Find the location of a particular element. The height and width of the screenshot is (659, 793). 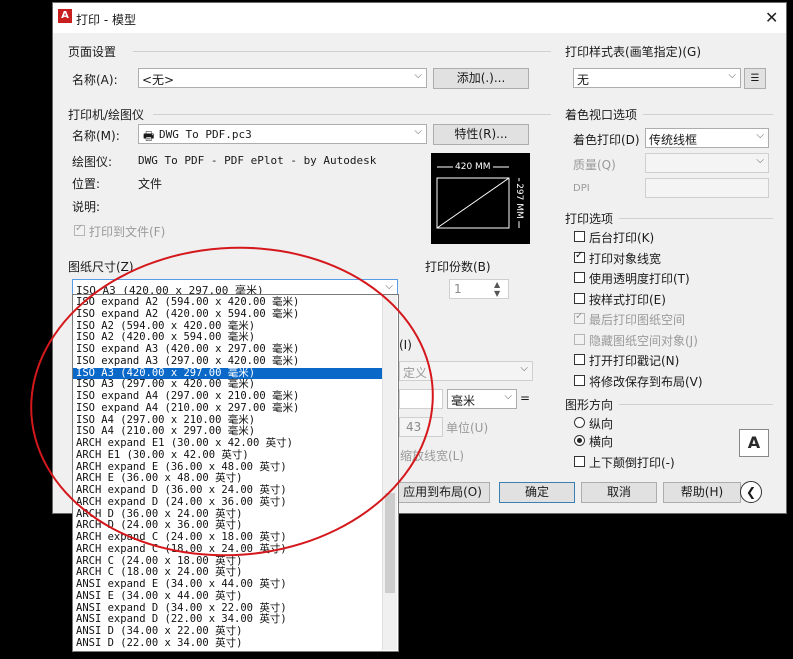

paper-size-option: ARCH expand E1 (30.00 x 42.00 英寸) is located at coordinates (229, 443).